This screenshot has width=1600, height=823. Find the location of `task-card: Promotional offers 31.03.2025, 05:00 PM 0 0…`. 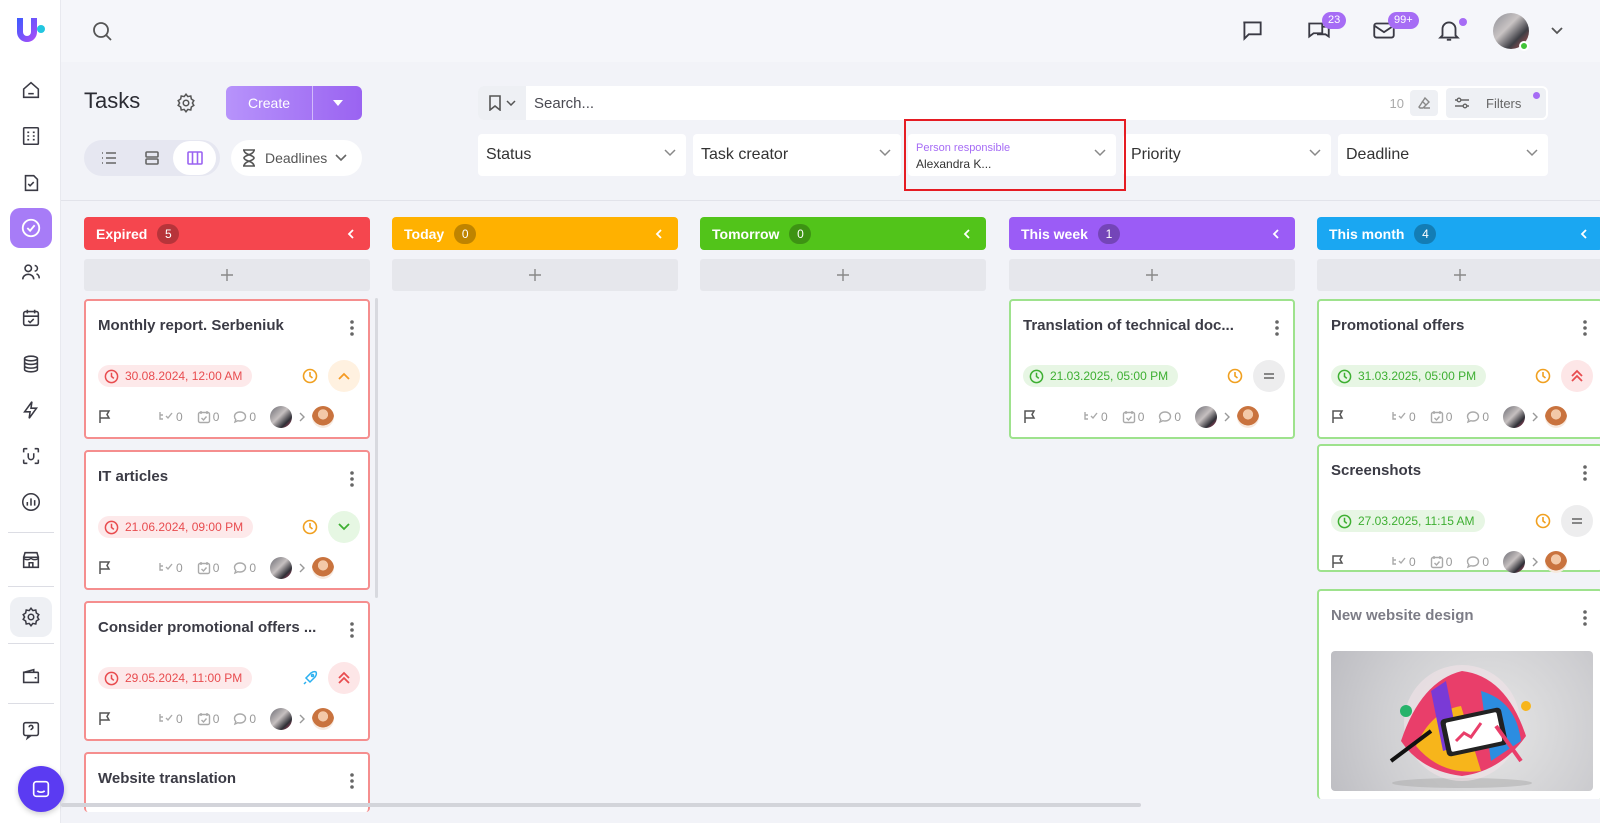

task-card: Promotional offers 31.03.2025, 05:00 PM 0 0… is located at coordinates (1458, 369).